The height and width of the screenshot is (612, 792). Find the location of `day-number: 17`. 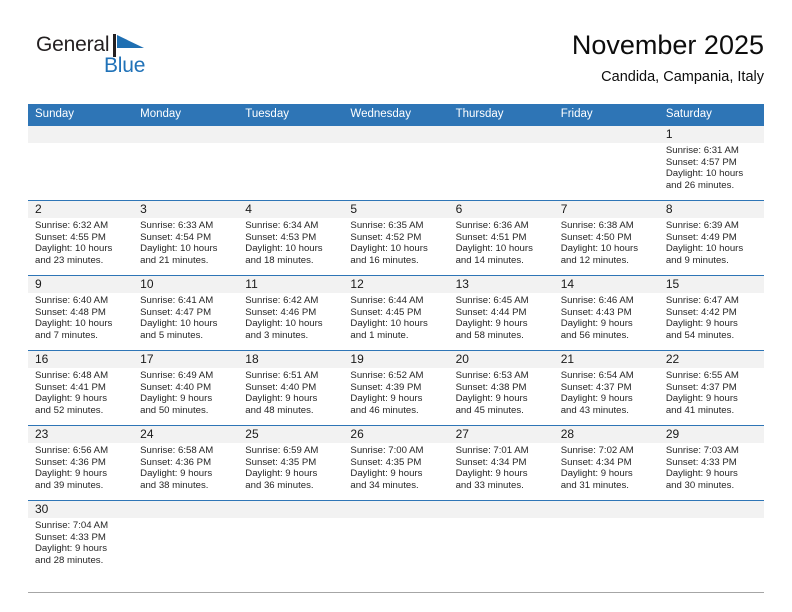

day-number: 17 is located at coordinates (185, 359).